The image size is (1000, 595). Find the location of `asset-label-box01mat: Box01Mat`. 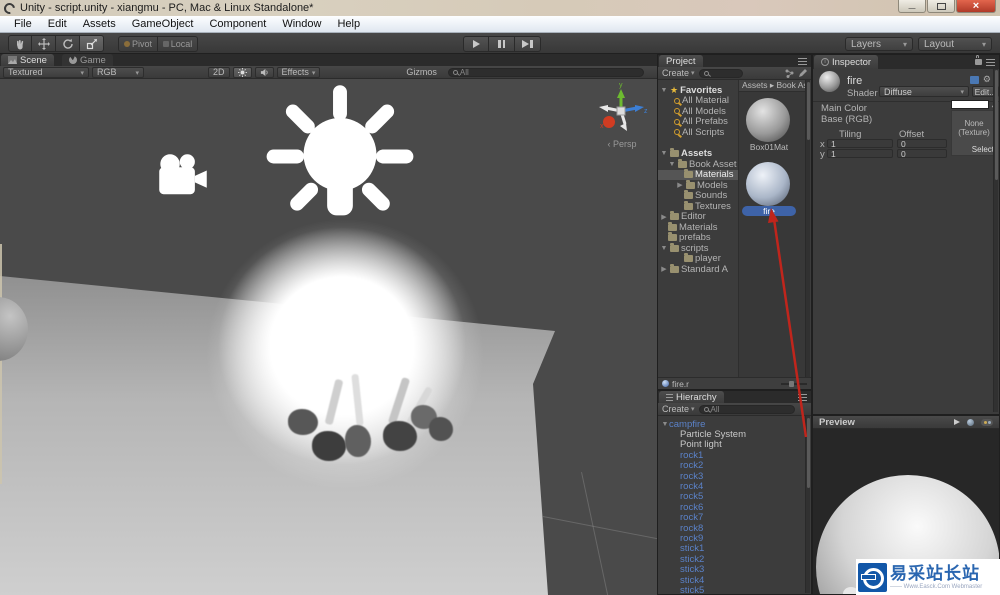

asset-label-box01mat: Box01Mat is located at coordinates (769, 147).